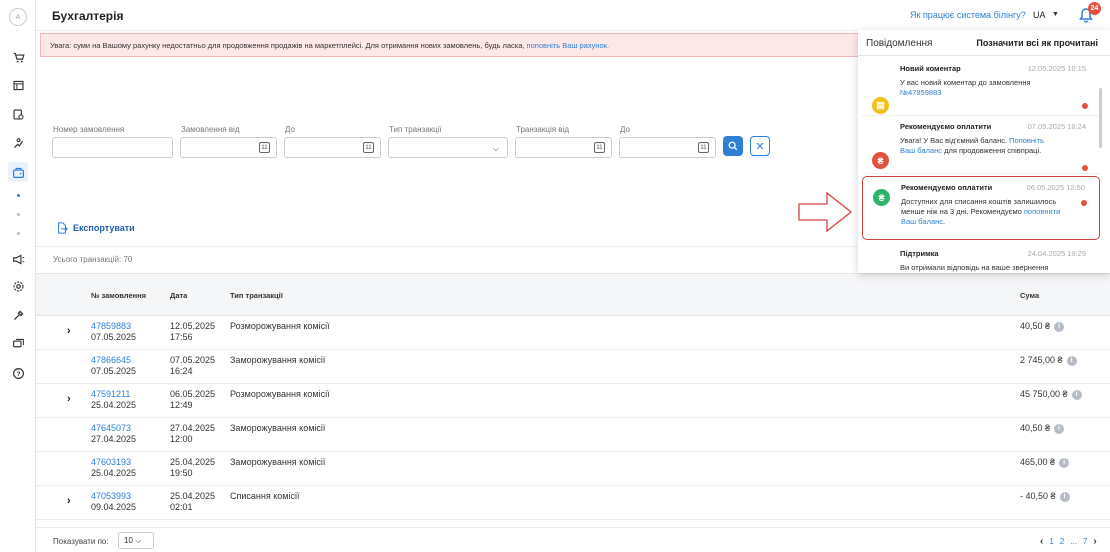 The width and height of the screenshot is (1110, 552). Describe the element at coordinates (113, 360) in the screenshot. I see `order-link: 47866645` at that location.